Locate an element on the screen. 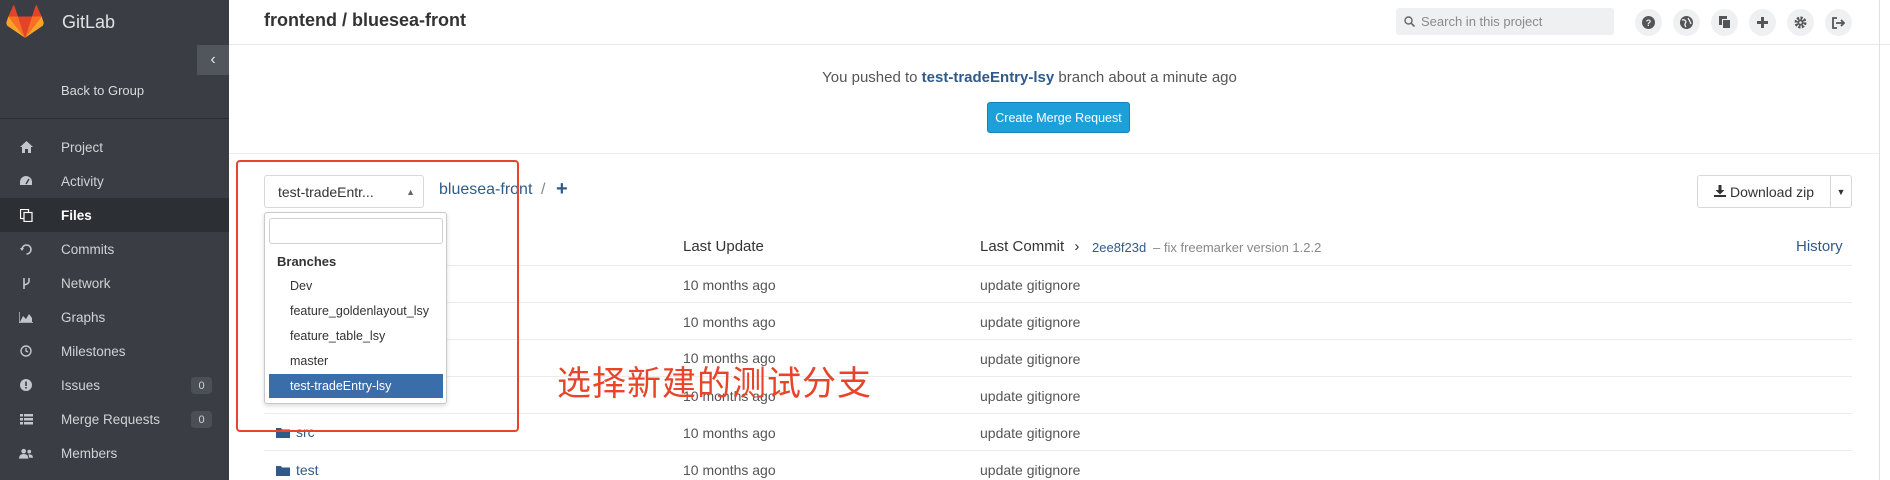 This screenshot has width=1890, height=480. collapse-sidebar-button: ‹ is located at coordinates (213, 60).